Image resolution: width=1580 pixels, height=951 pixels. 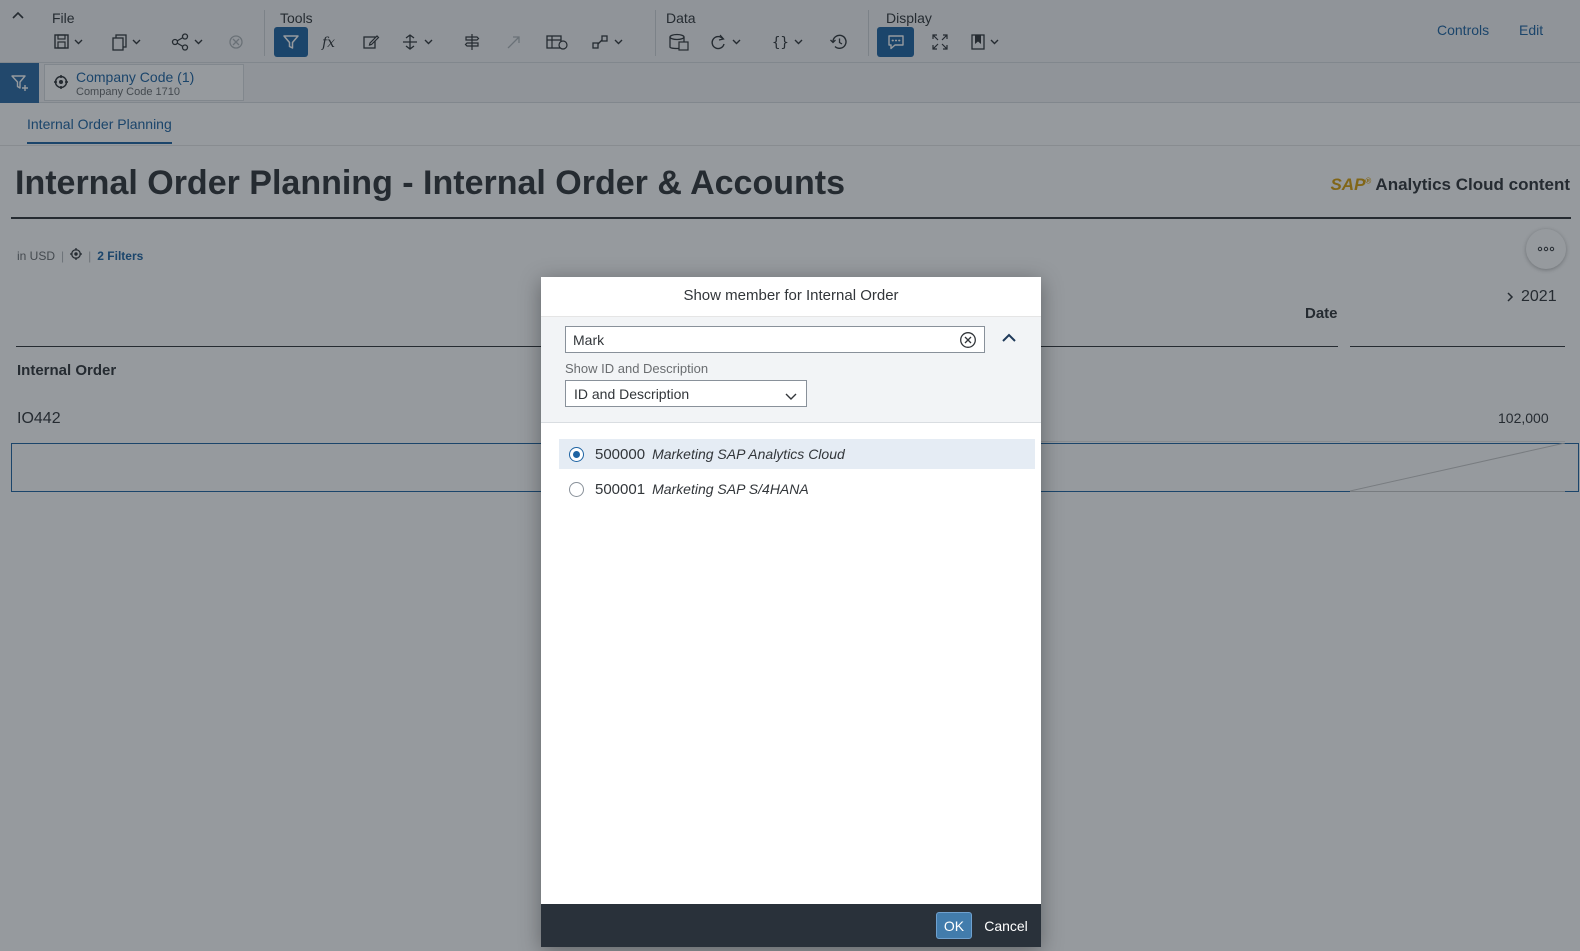 I want to click on dialog-header: Show member for Internal Order, so click(x=791, y=297).